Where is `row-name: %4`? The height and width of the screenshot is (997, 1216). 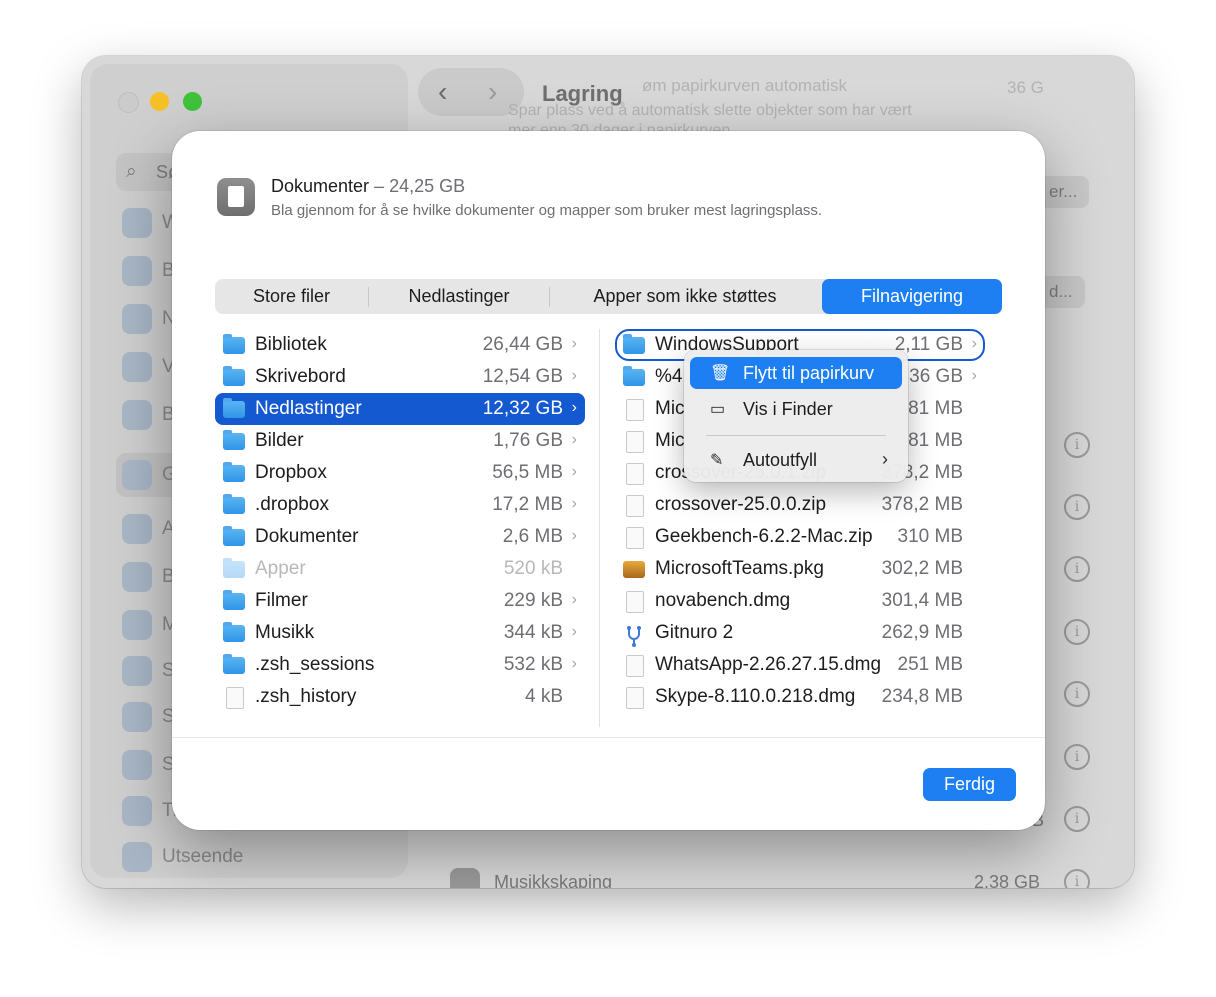 row-name: %4 is located at coordinates (669, 376).